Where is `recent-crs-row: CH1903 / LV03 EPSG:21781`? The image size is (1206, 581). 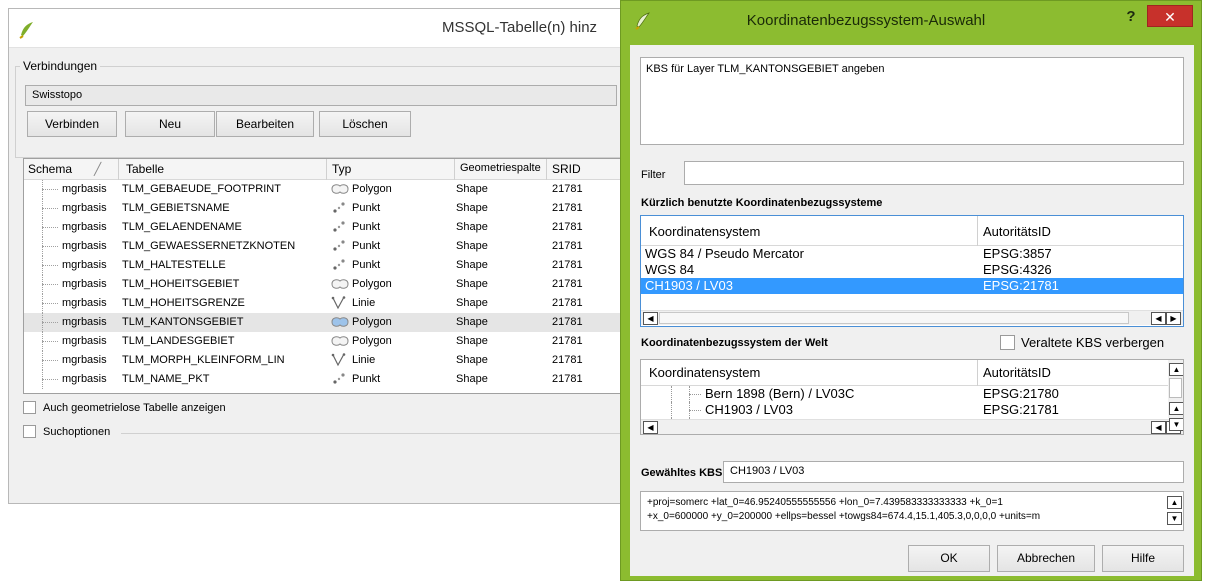
recent-crs-row: CH1903 / LV03 EPSG:21781 is located at coordinates (912, 286).